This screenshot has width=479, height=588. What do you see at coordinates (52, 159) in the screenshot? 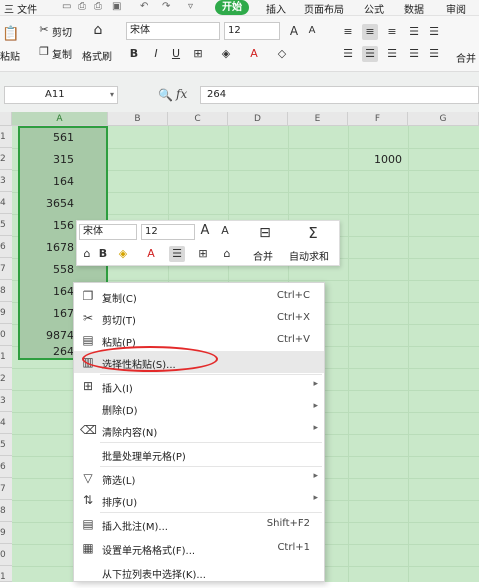
I see `cell-a2: 315` at bounding box center [52, 159].